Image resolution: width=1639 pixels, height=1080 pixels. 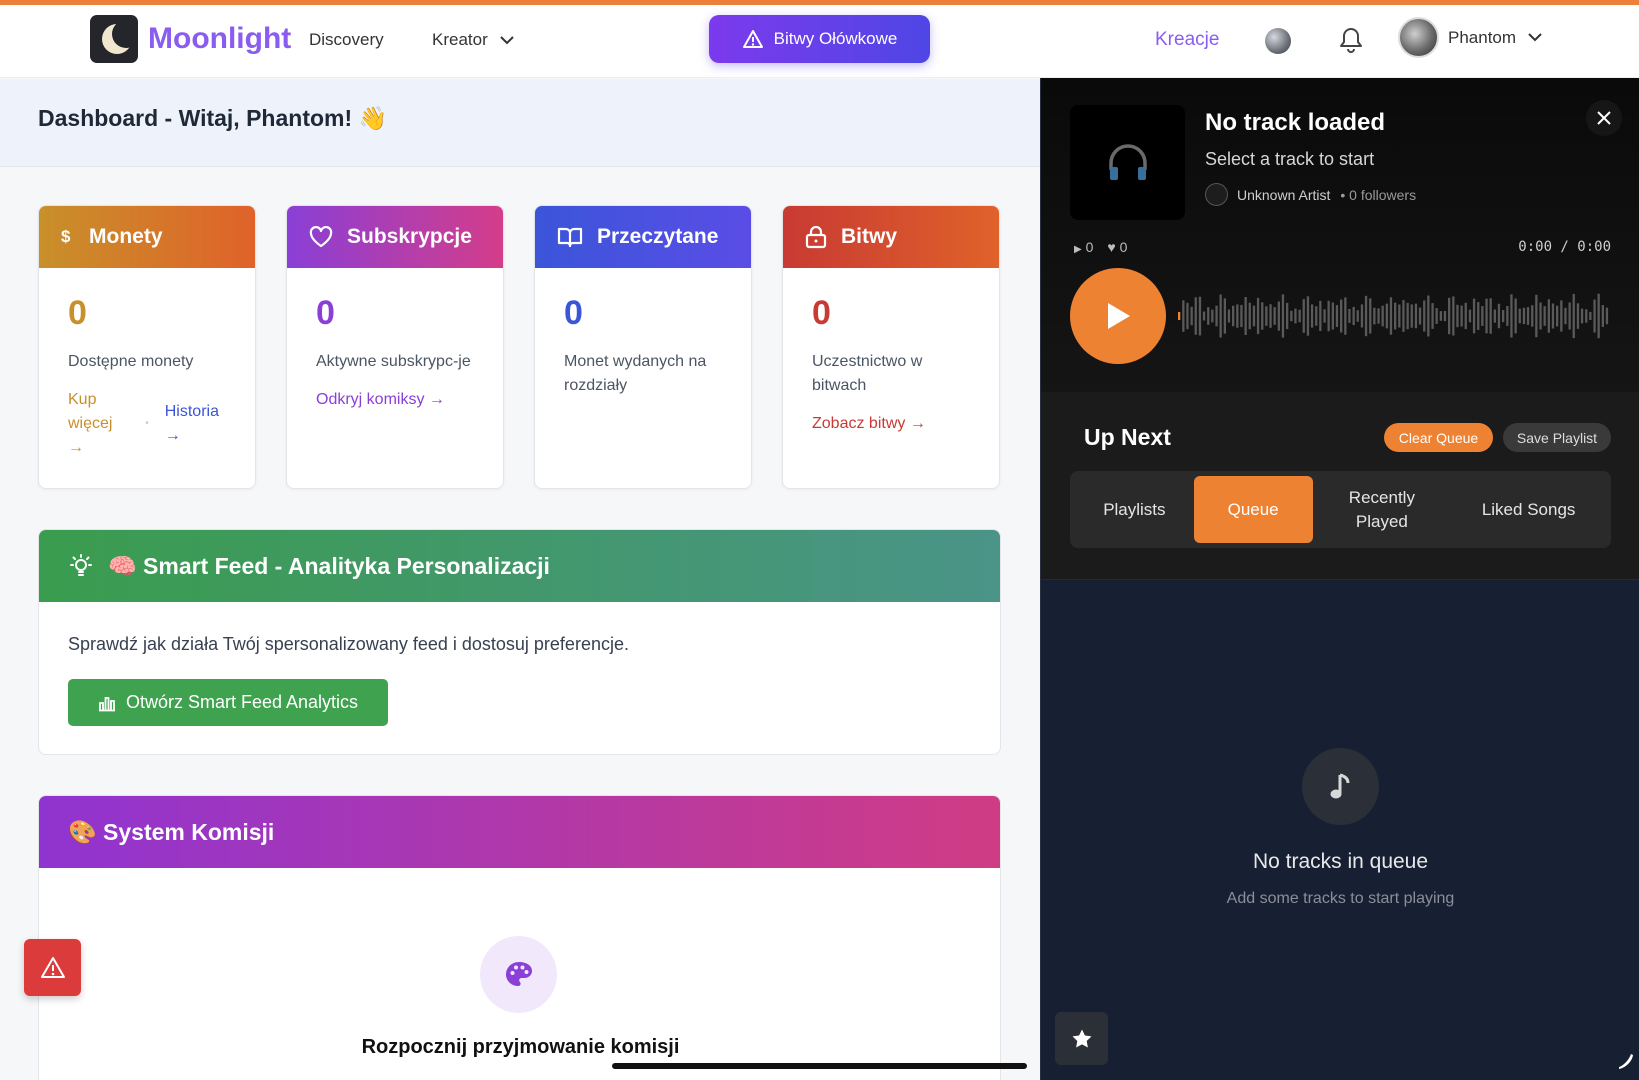 What do you see at coordinates (1253, 509) in the screenshot?
I see `tab-queue: Queue` at bounding box center [1253, 509].